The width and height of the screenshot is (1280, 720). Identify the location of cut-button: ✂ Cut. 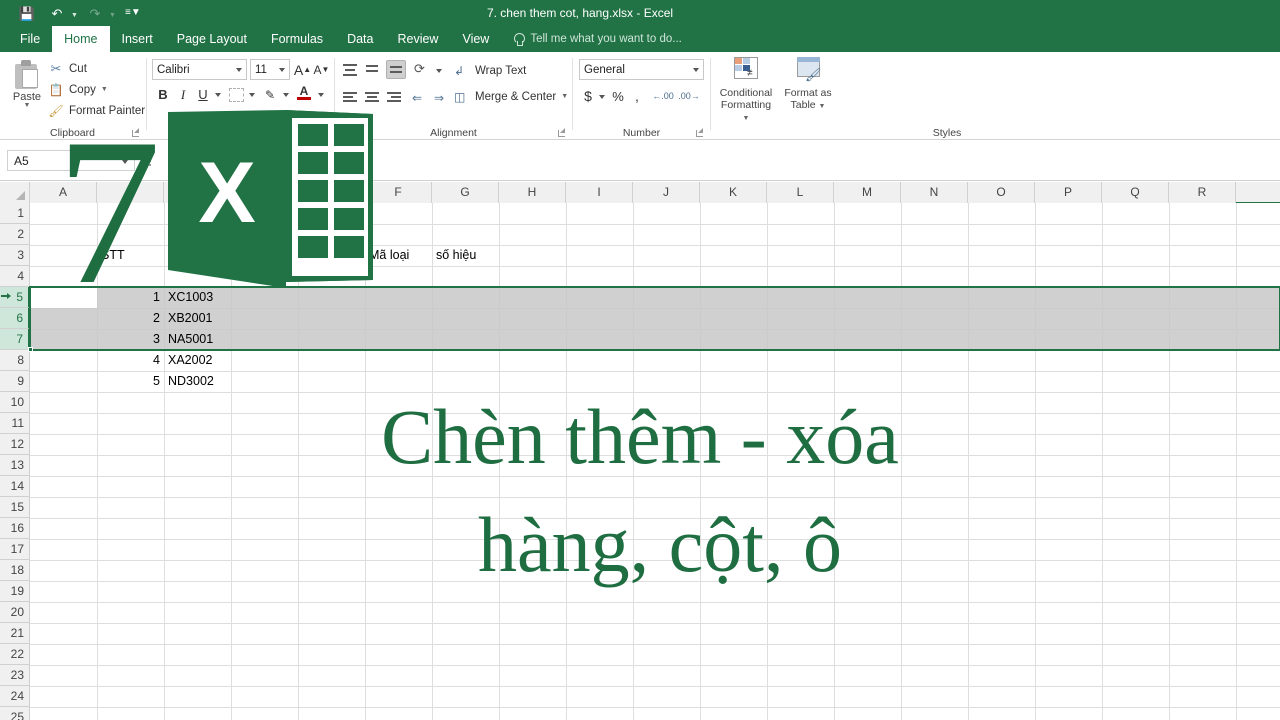
(96, 68).